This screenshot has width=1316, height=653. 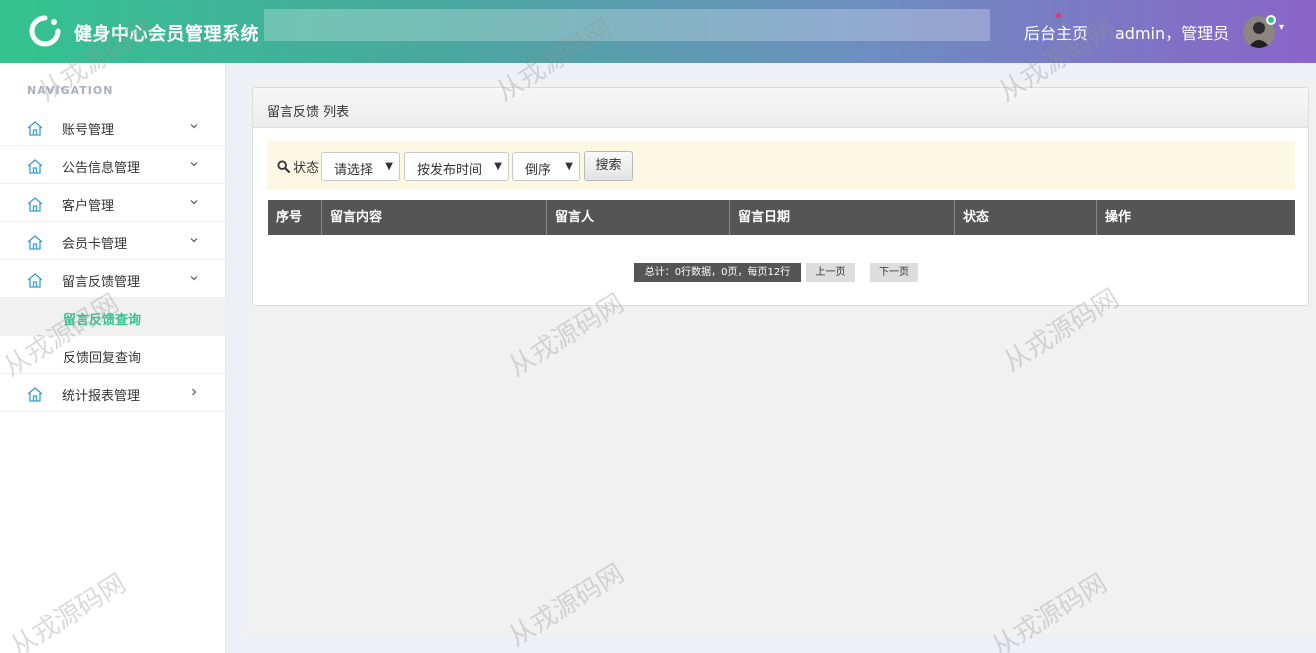 I want to click on sidebar-item-label: 会员卡管理, so click(x=95, y=244).